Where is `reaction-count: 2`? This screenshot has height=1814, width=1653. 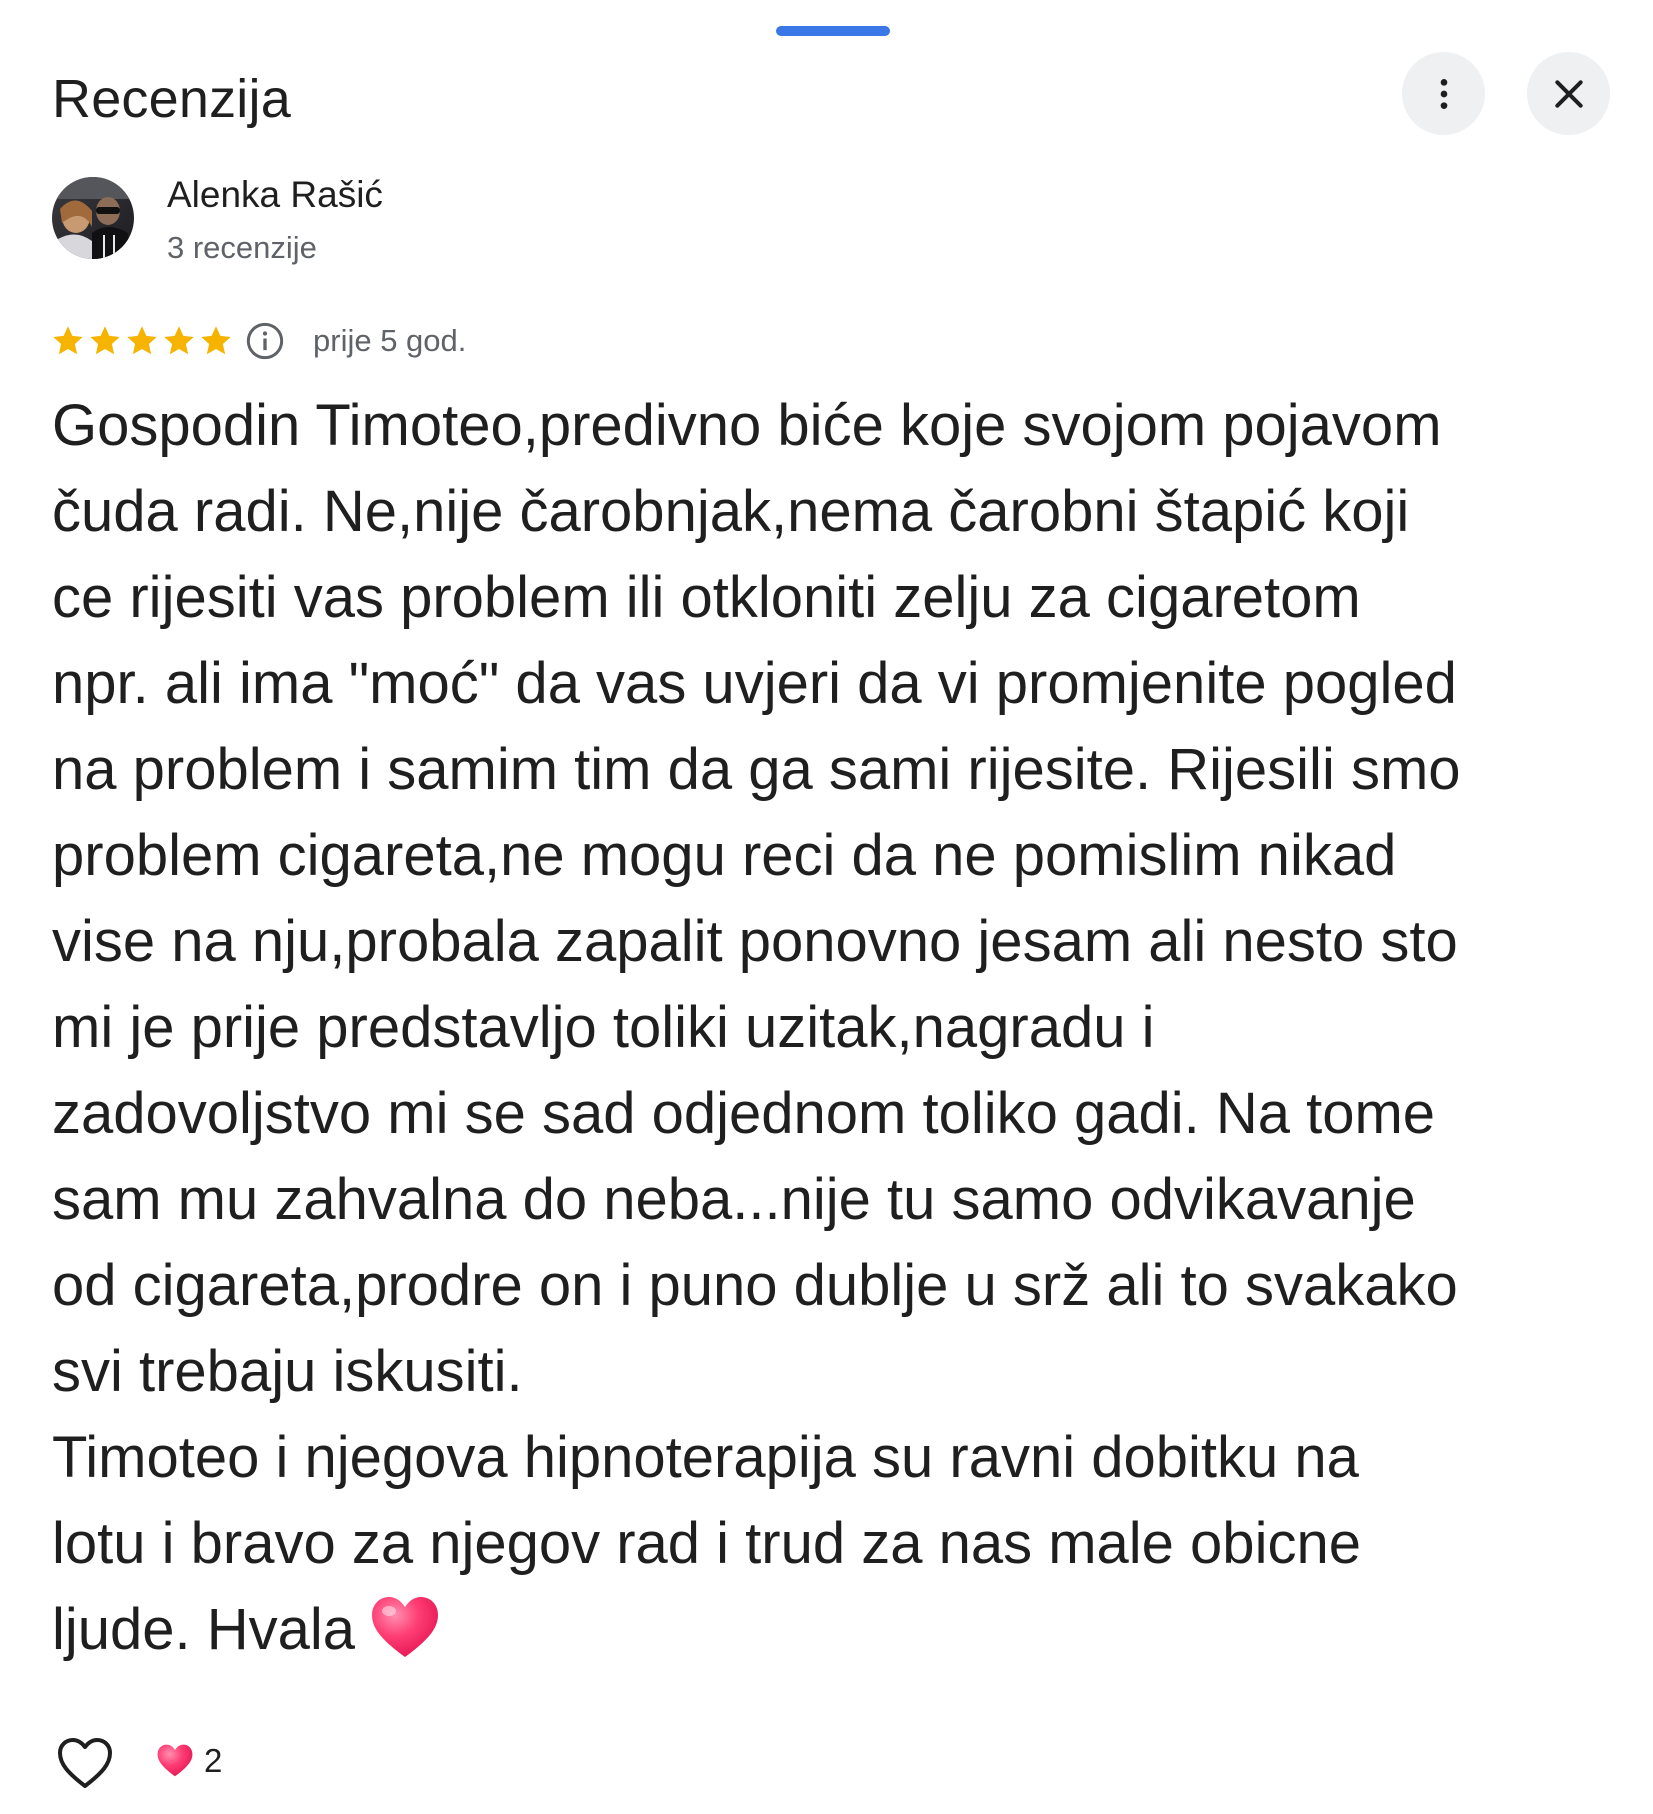 reaction-count: 2 is located at coordinates (213, 1760).